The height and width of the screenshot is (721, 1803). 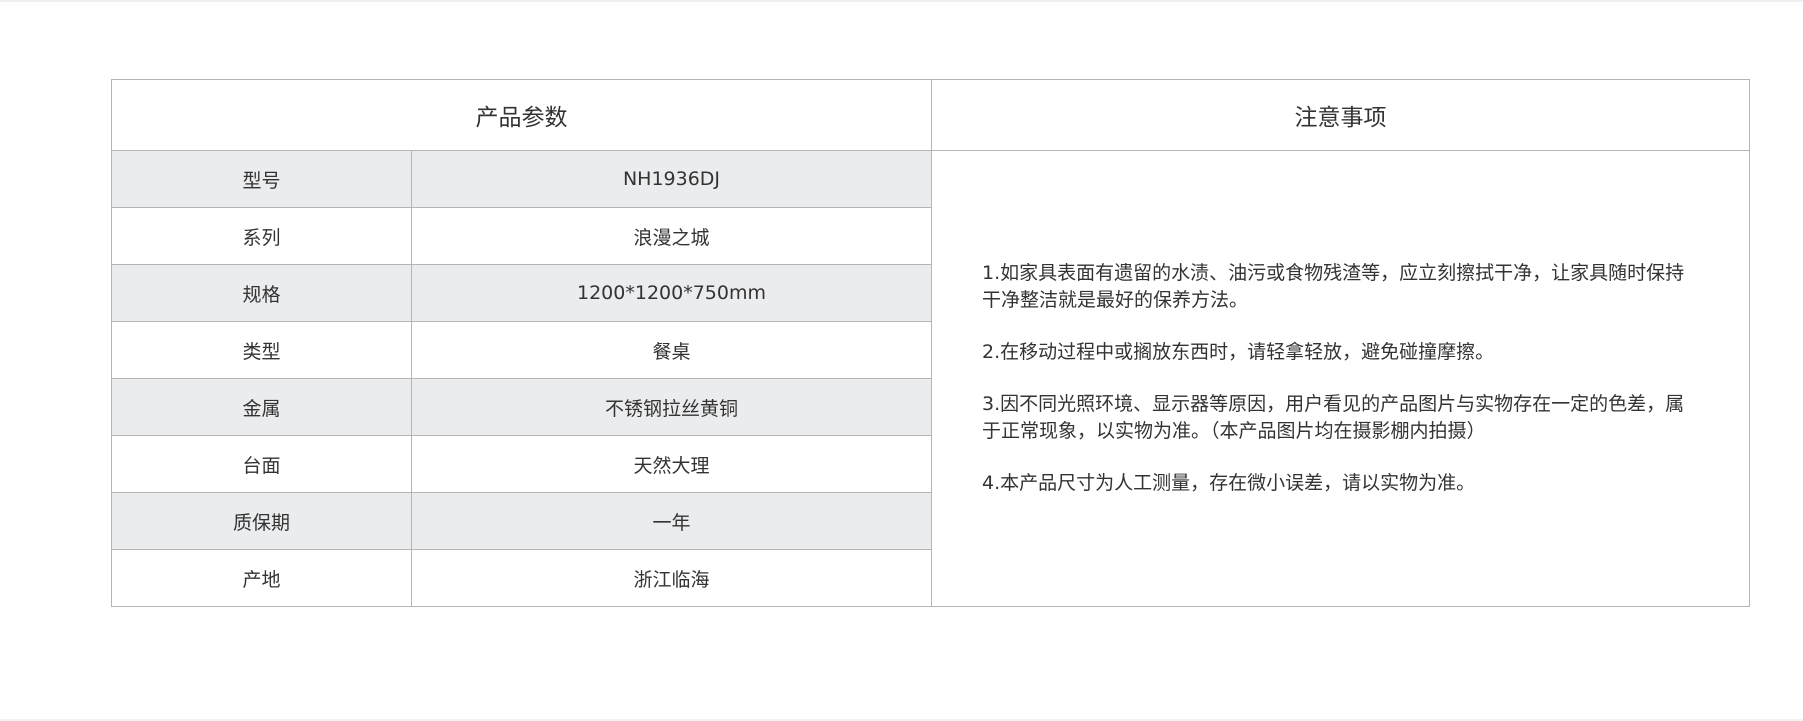 I want to click on spec-value-series: 浪漫之城, so click(x=671, y=236).